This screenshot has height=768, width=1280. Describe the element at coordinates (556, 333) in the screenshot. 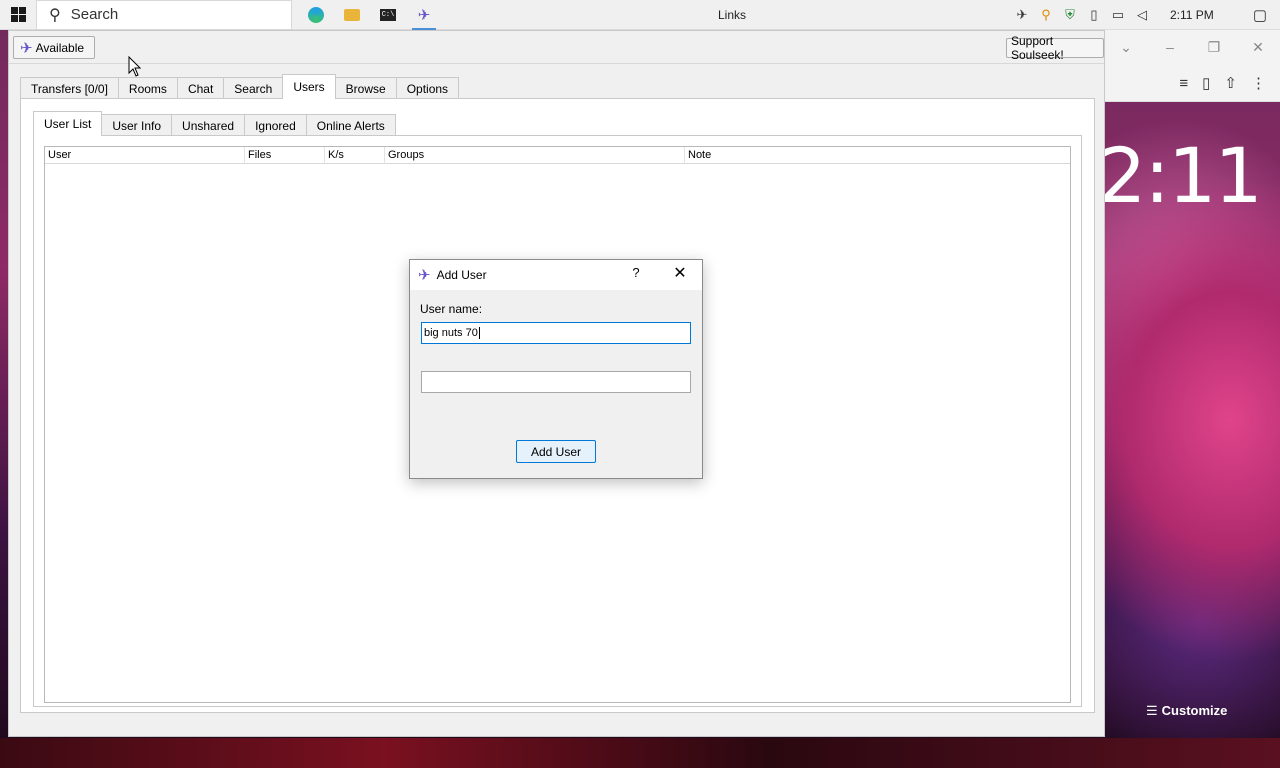

I see `username-field: big nuts 70` at that location.